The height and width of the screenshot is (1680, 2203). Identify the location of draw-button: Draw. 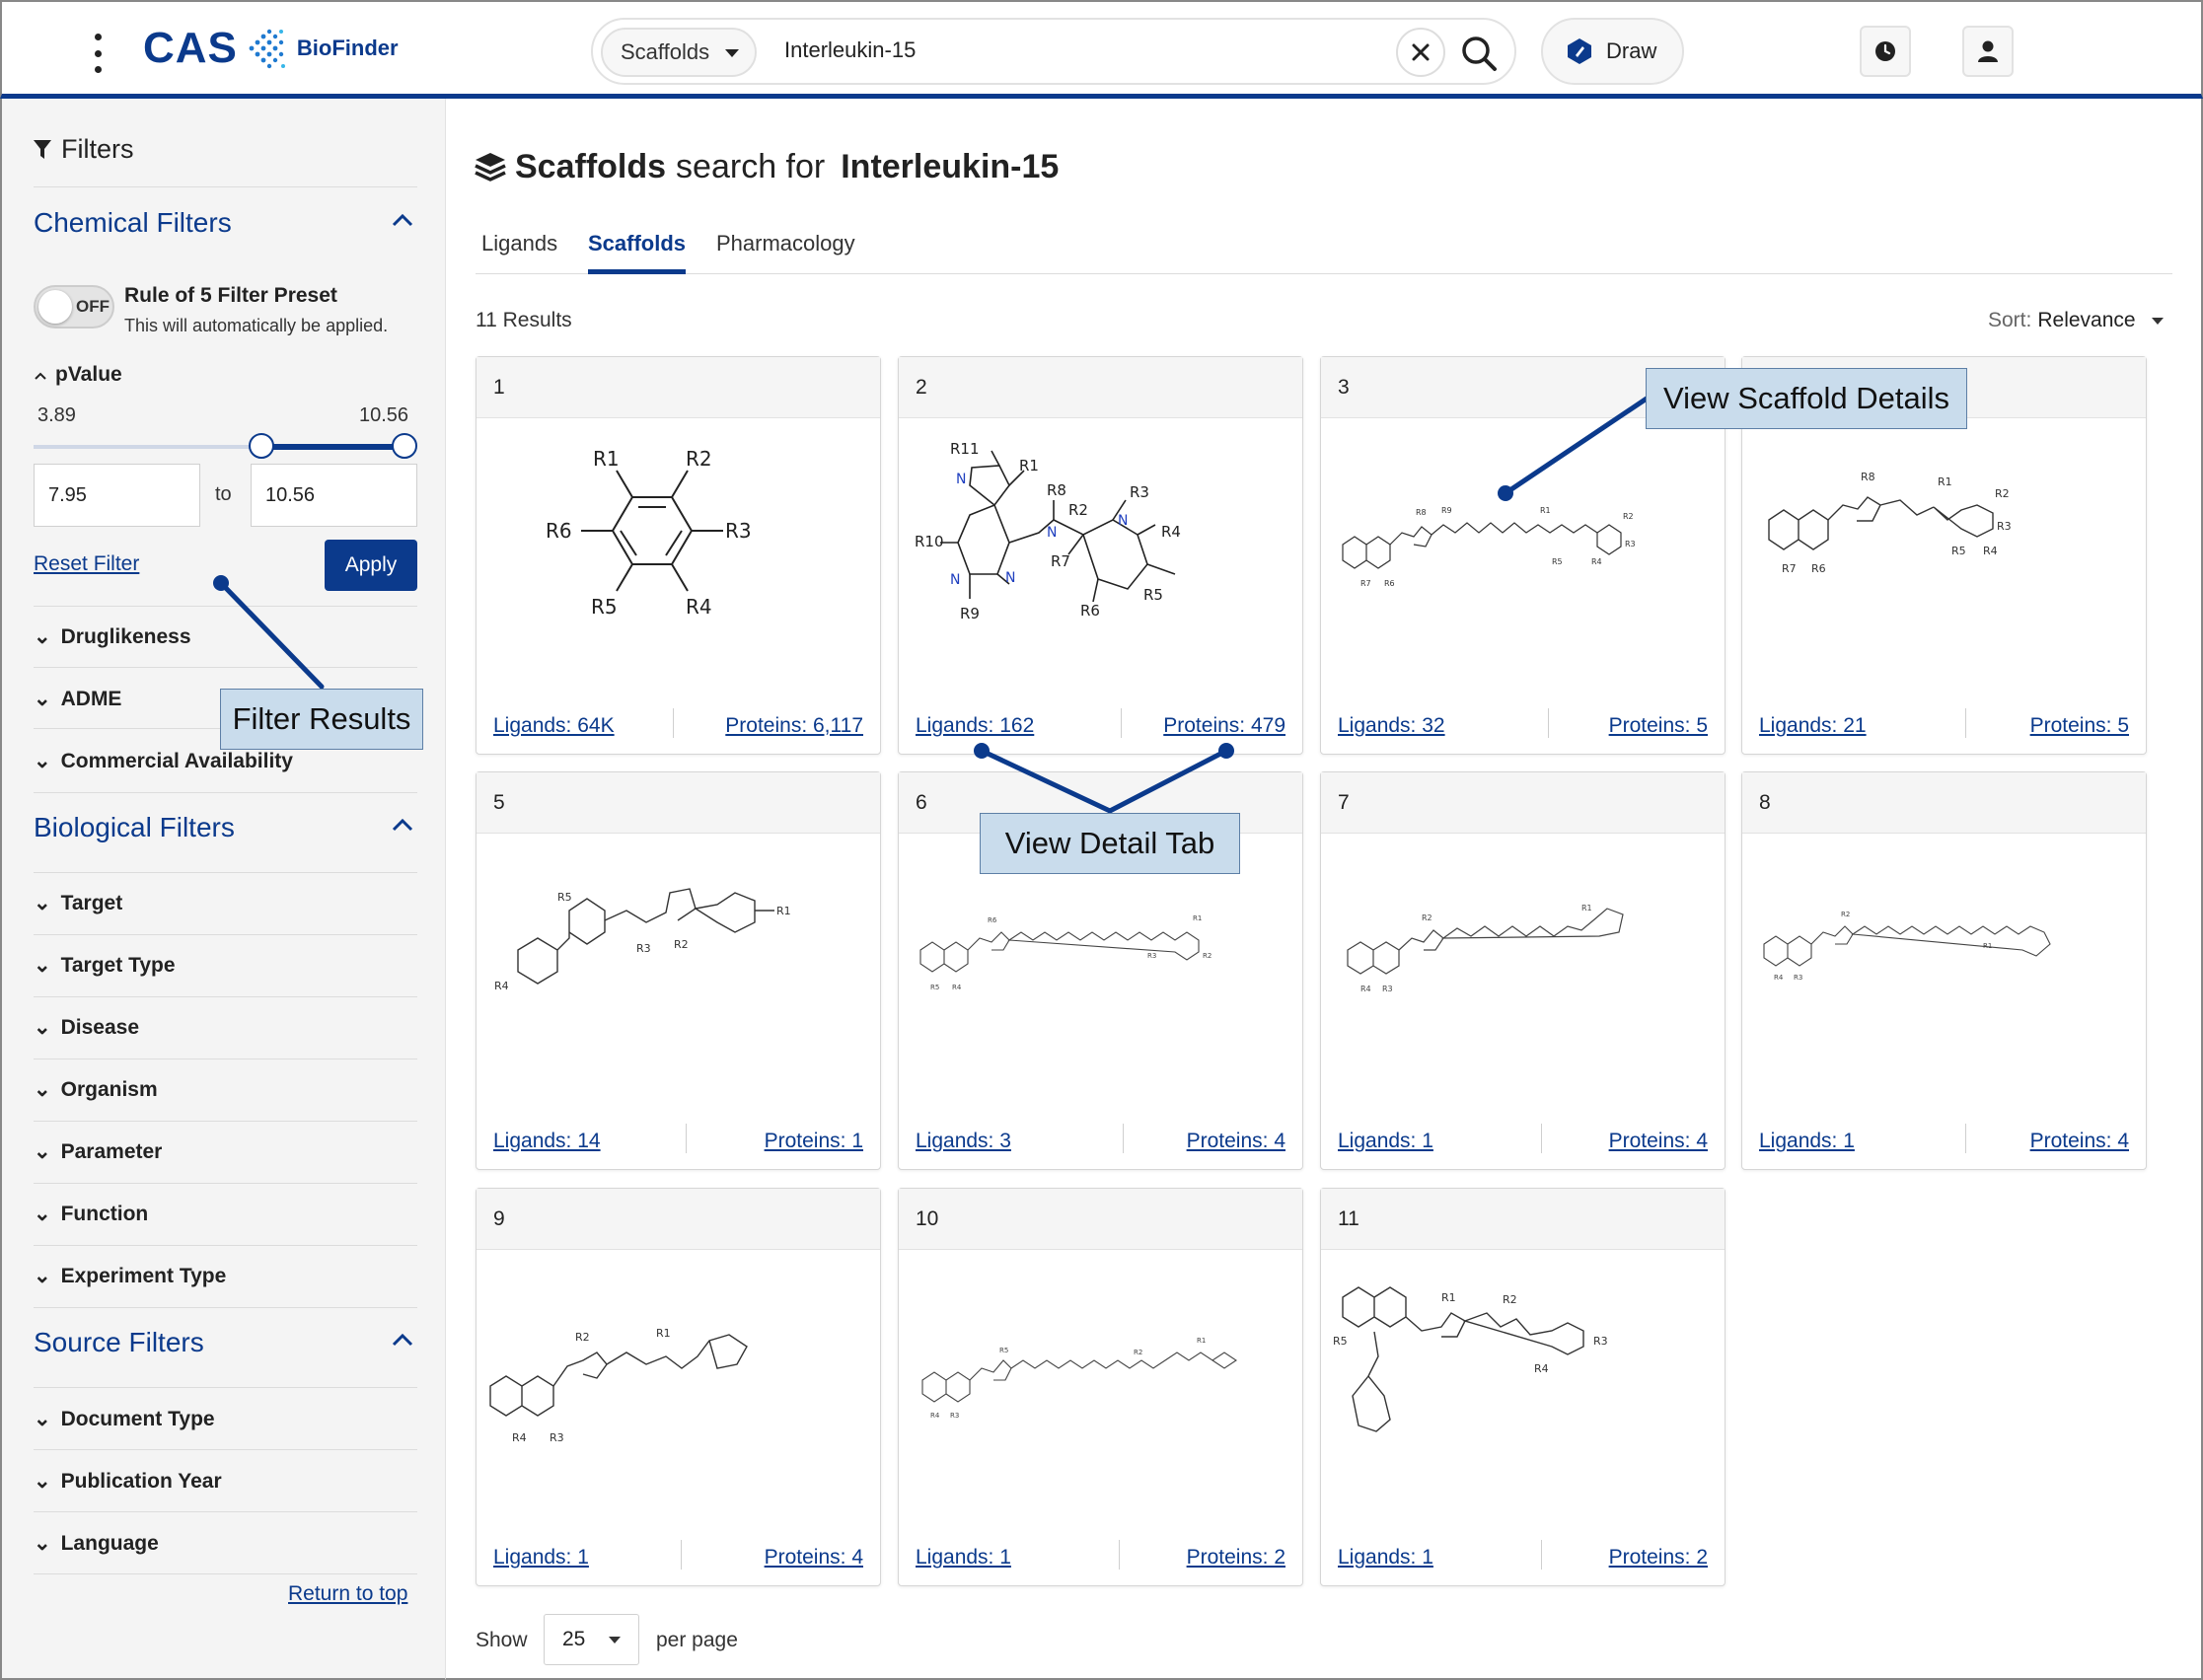
(1612, 51).